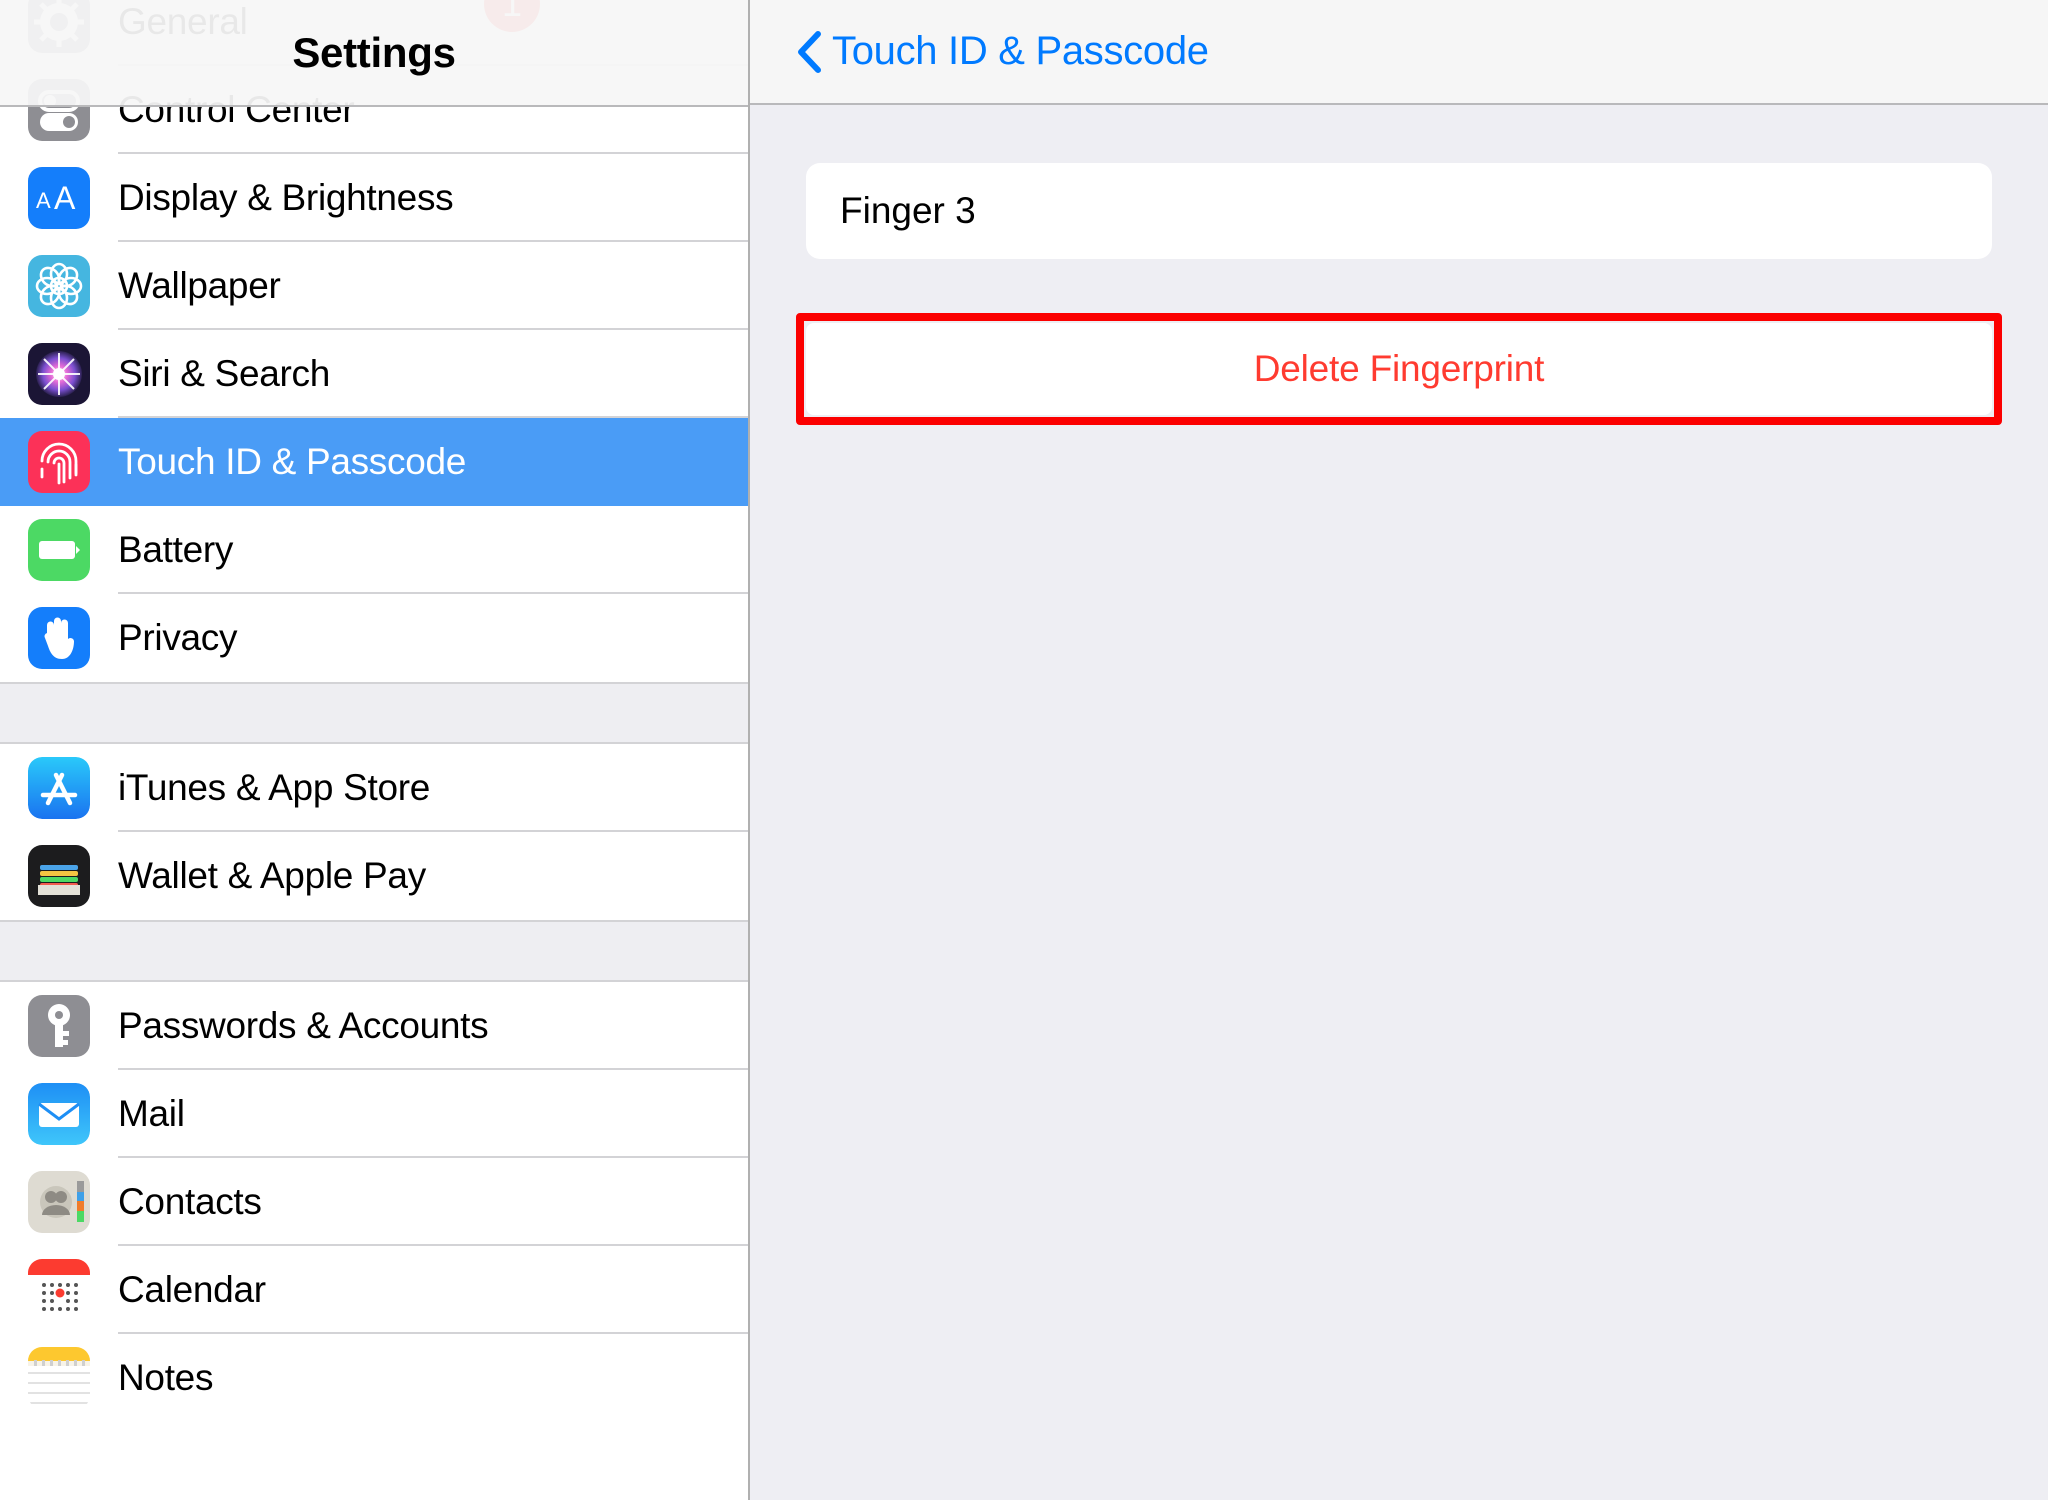  Describe the element at coordinates (59, 462) in the screenshot. I see `fingerprint-icon` at that location.